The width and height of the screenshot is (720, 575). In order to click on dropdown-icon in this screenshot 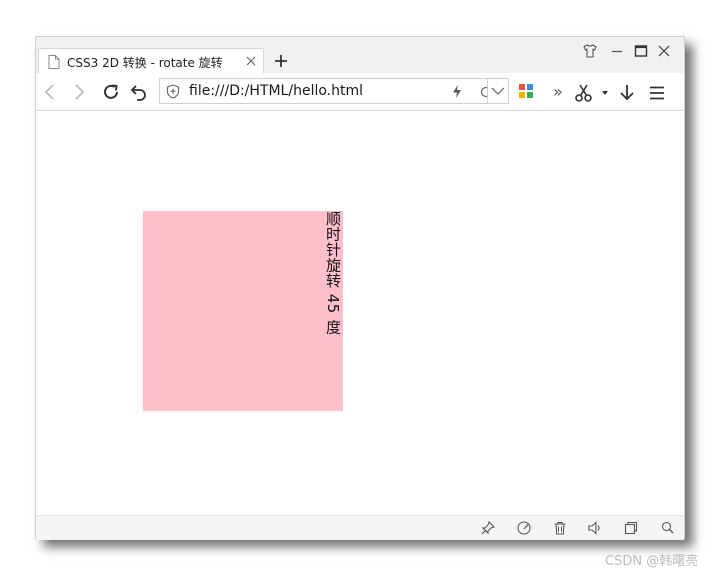, I will do `click(498, 91)`.